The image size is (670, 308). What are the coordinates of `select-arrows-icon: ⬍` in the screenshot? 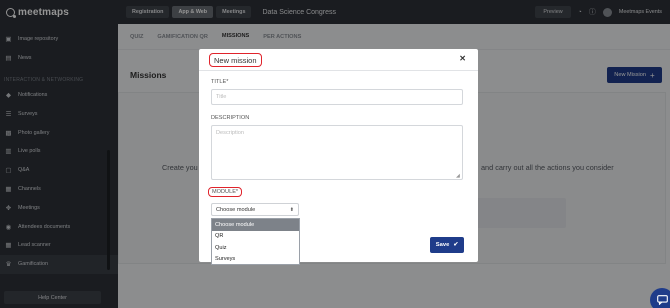 It's located at (291, 209).